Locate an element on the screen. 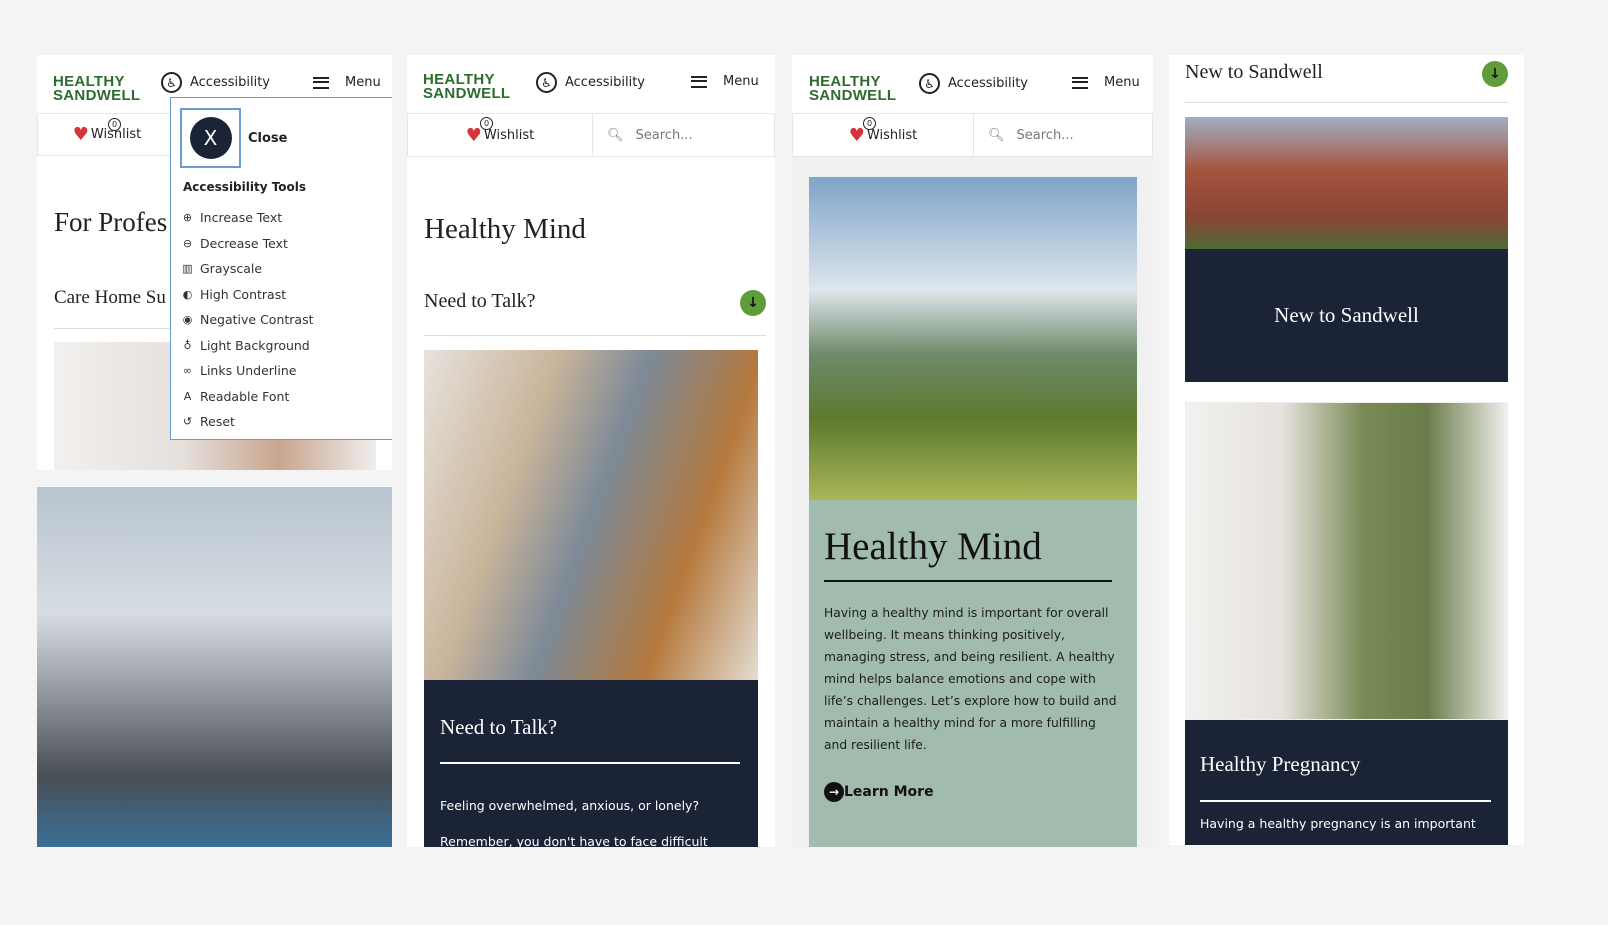 The height and width of the screenshot is (925, 1608). subheading: Care Home Su is located at coordinates (110, 297).